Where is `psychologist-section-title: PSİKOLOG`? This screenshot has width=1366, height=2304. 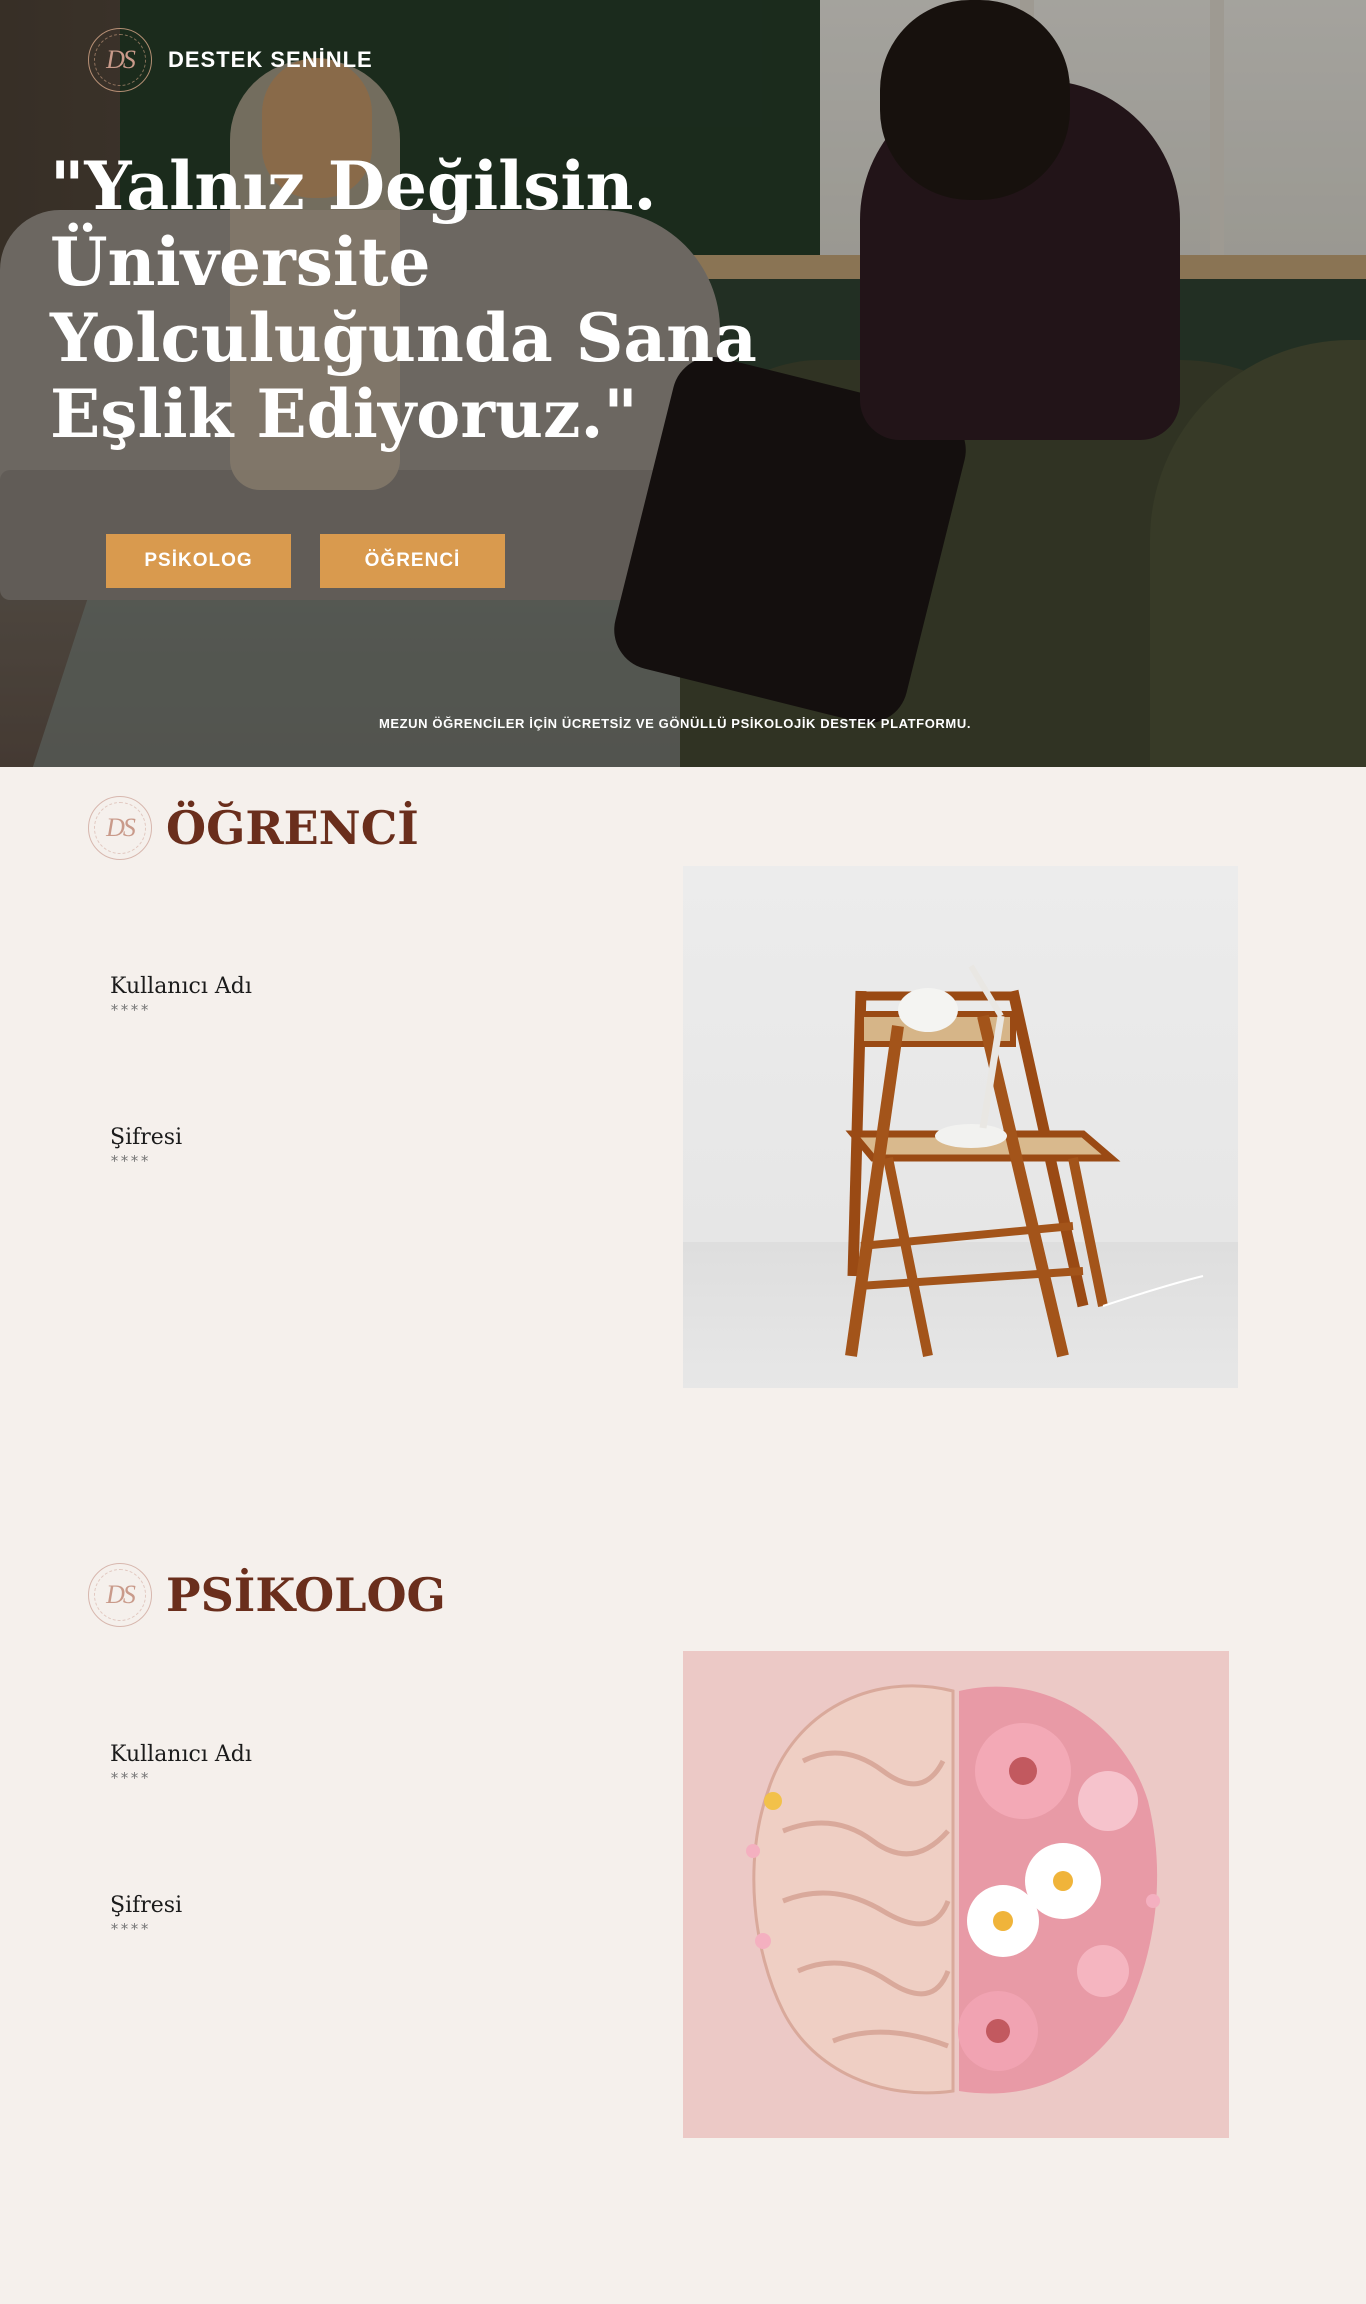 psychologist-section-title: PSİKOLOG is located at coordinates (306, 1595).